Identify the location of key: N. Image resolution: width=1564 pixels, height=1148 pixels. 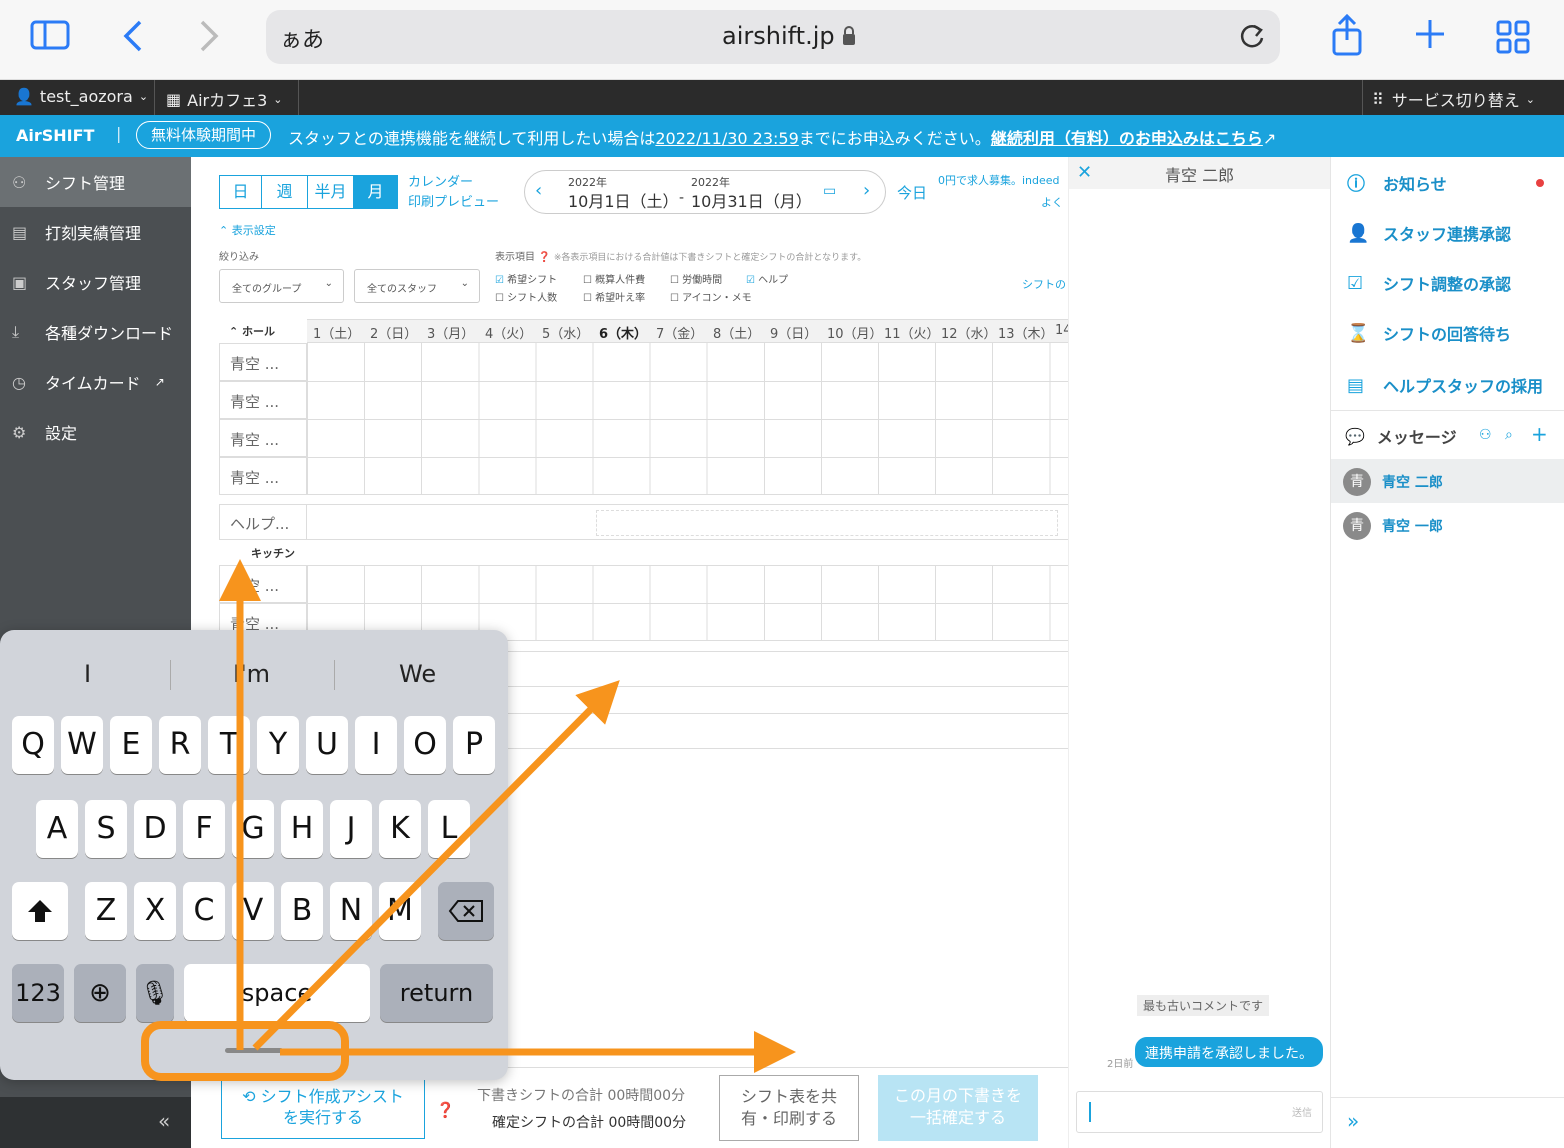
(351, 911).